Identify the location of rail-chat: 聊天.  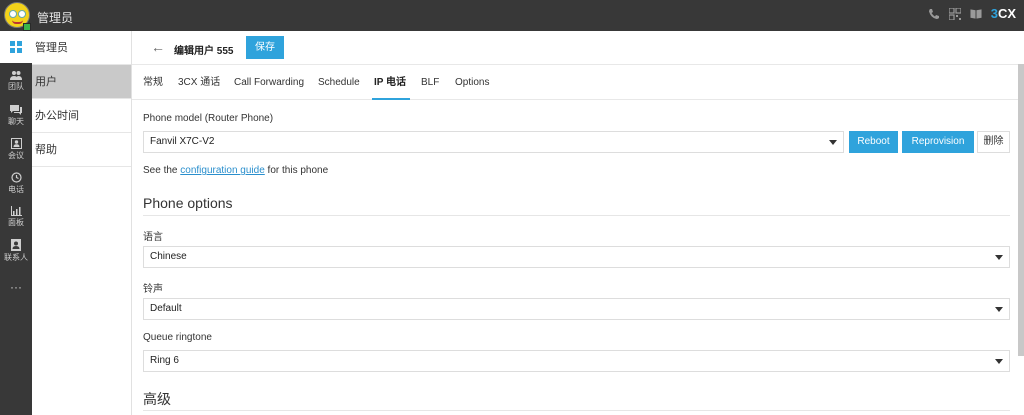
(16, 116).